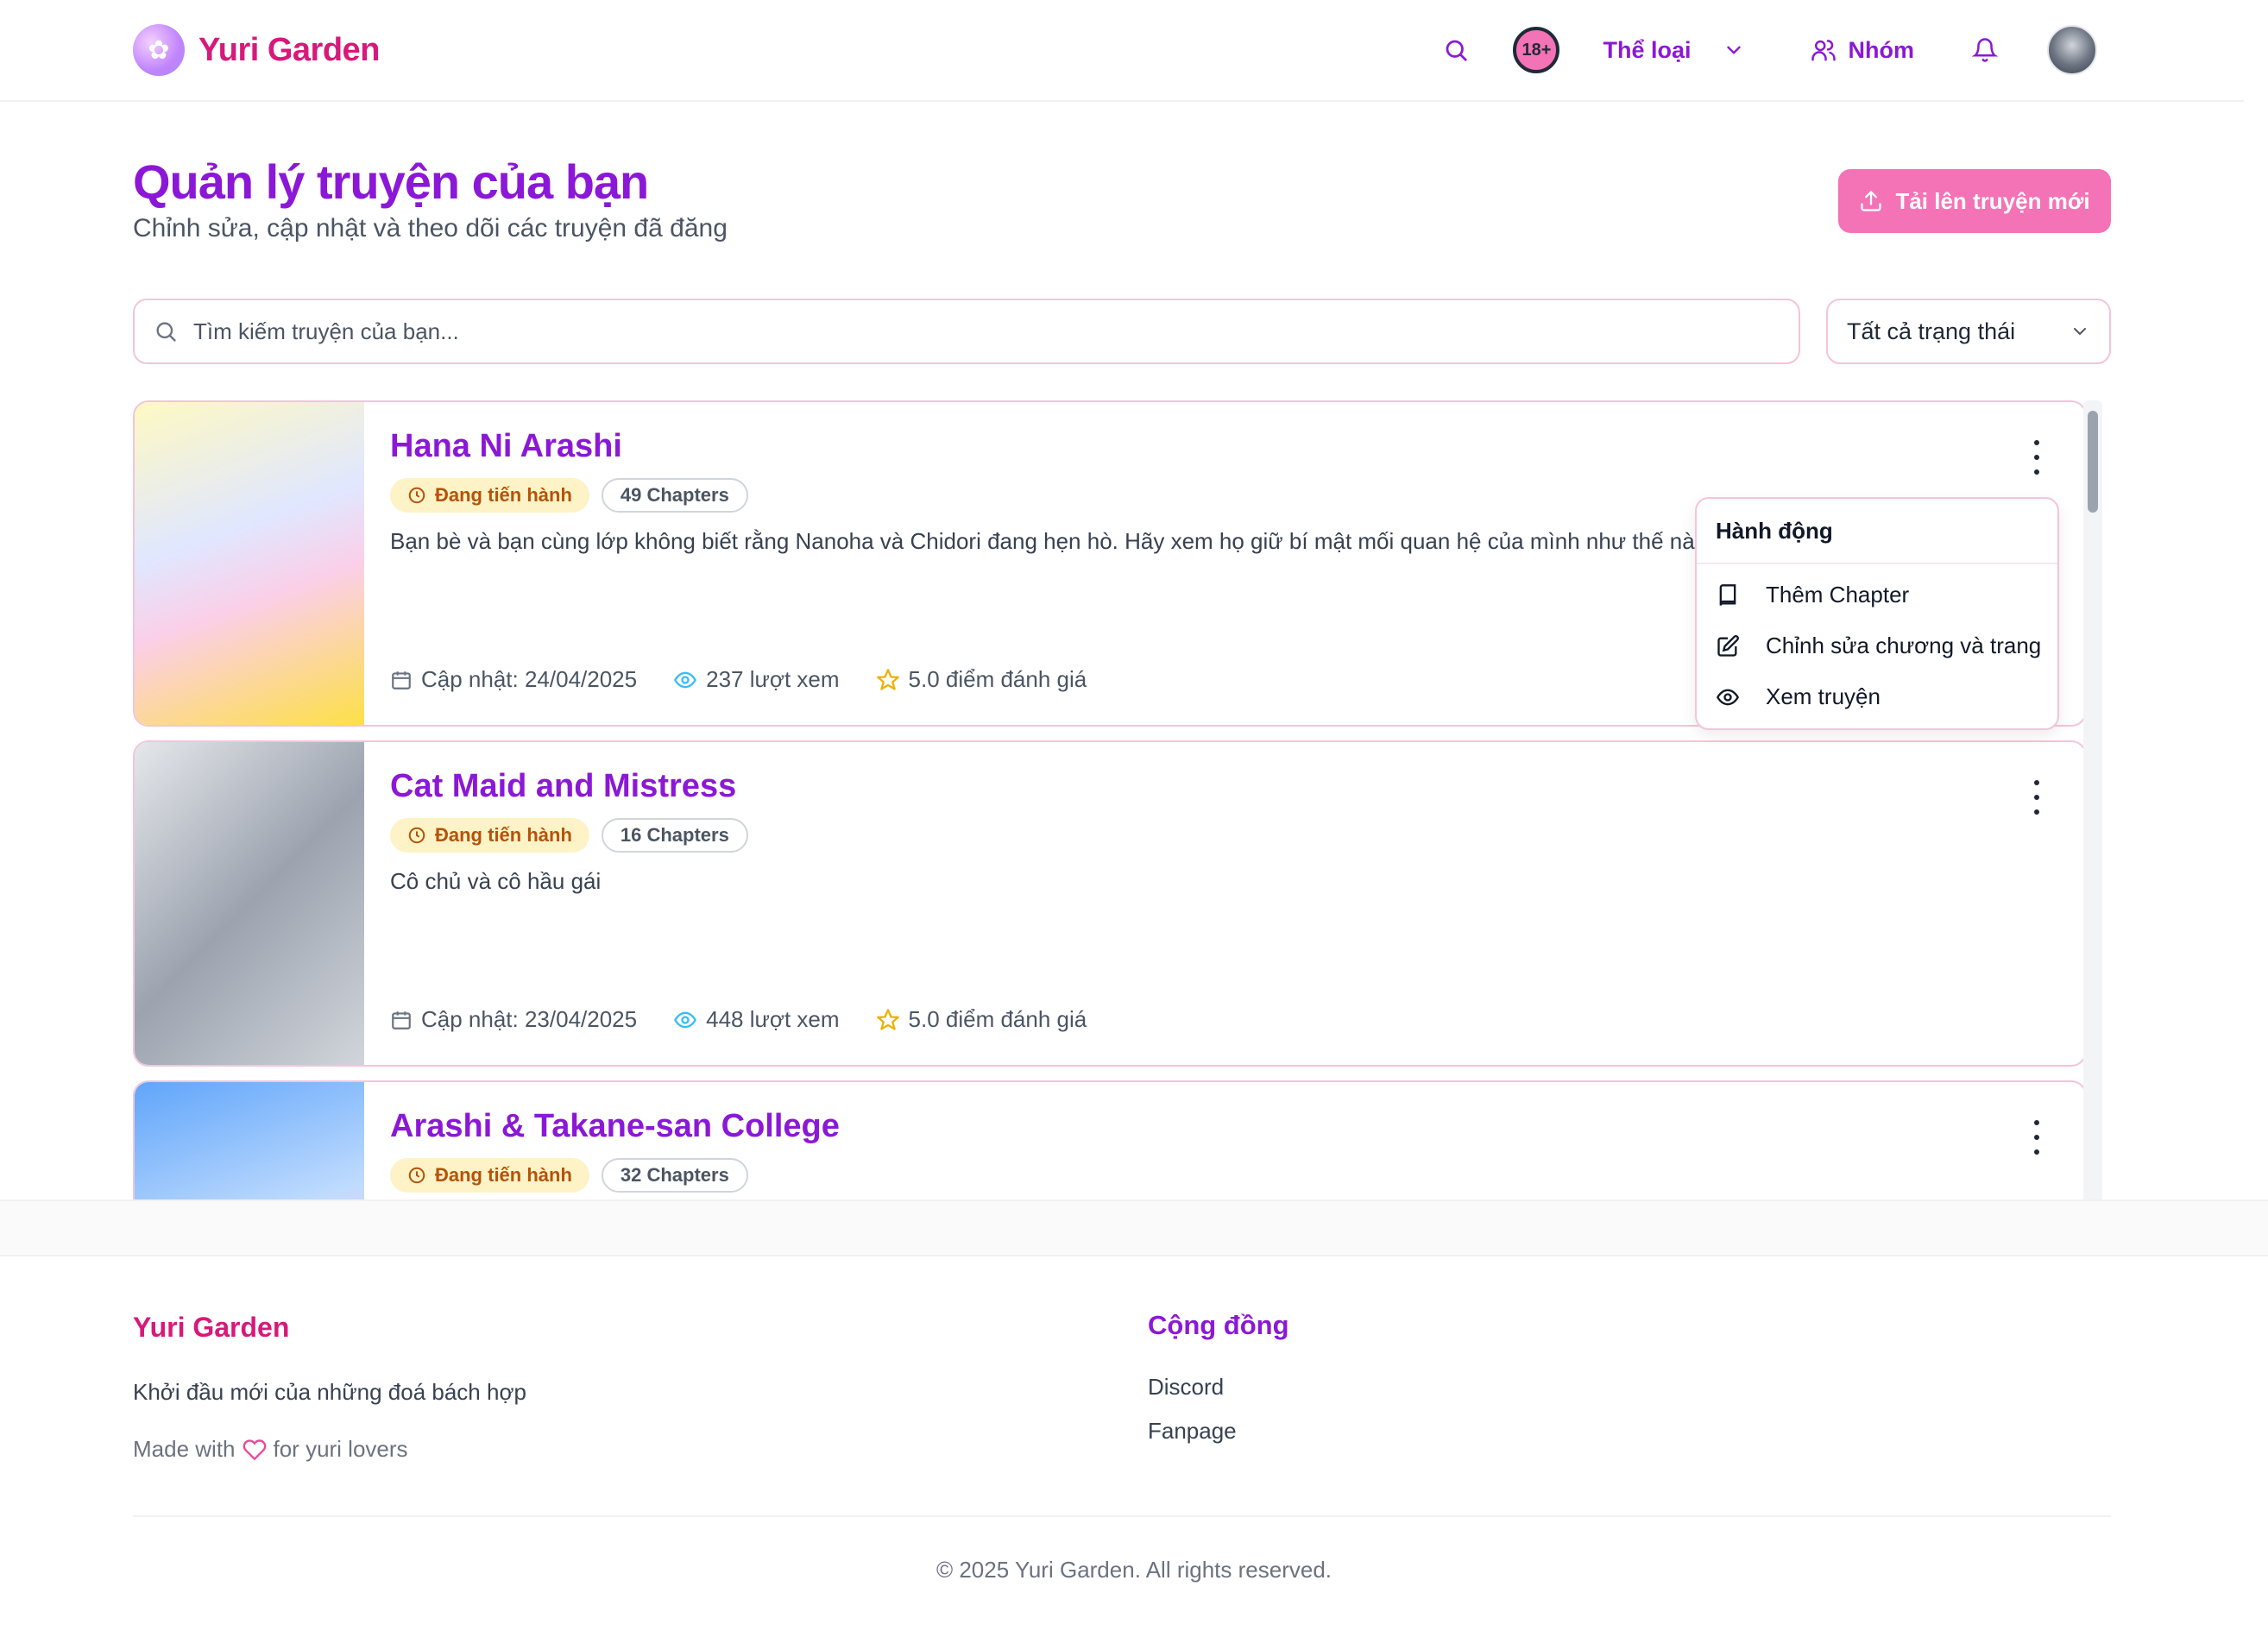  Describe the element at coordinates (211, 1327) in the screenshot. I see `footer-brand: Yuri Garden` at that location.